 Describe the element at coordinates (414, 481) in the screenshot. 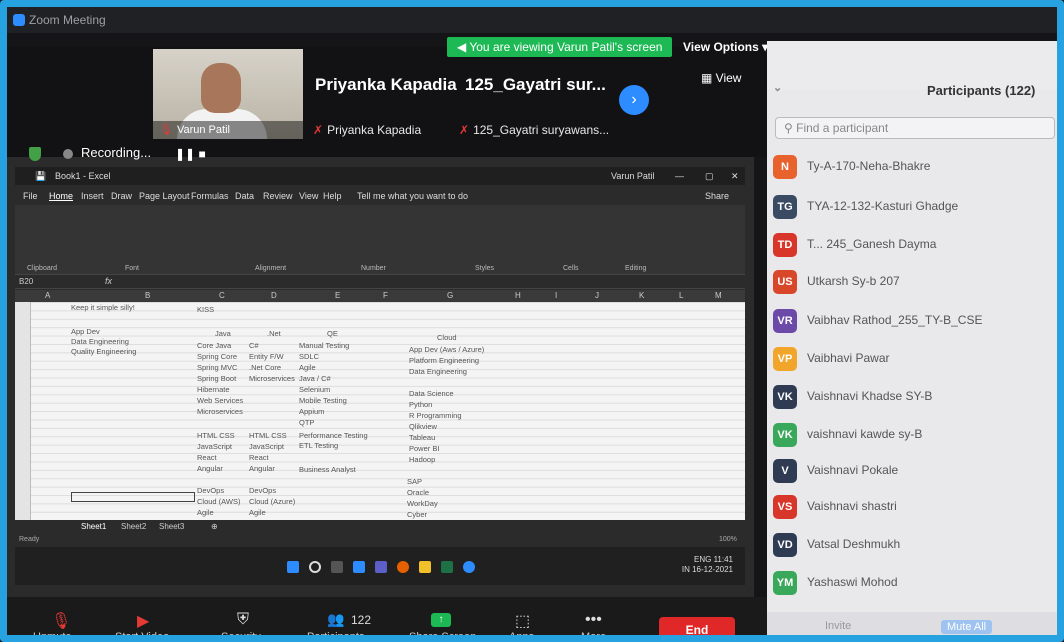

I see `cell: SAP` at that location.